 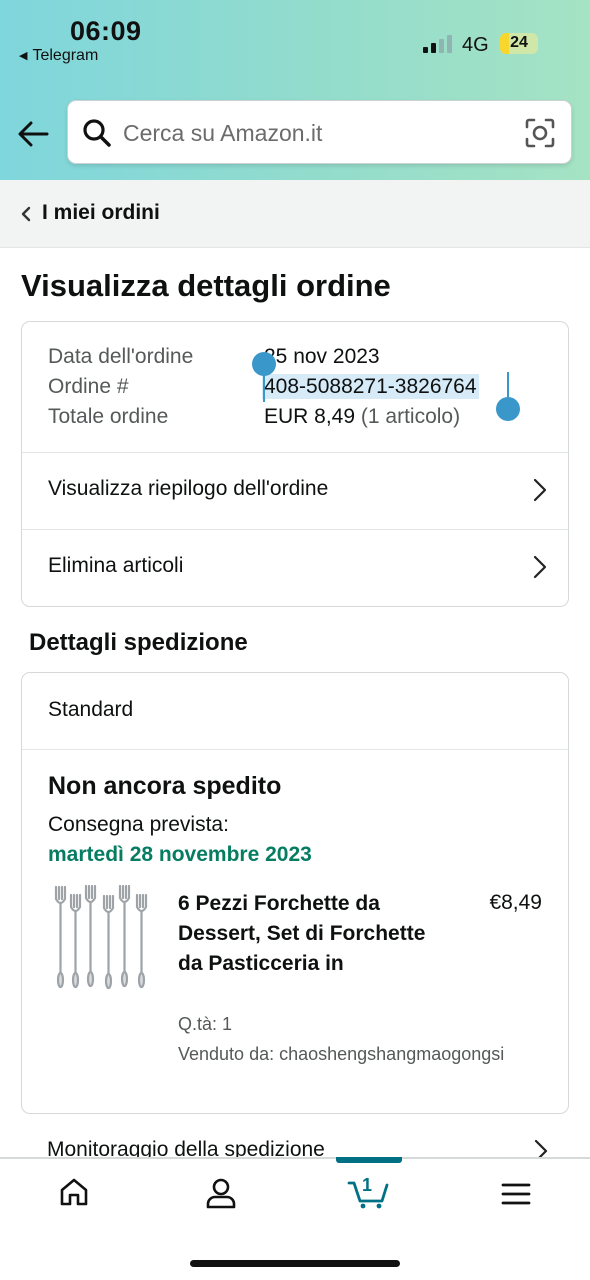 What do you see at coordinates (121, 356) in the screenshot?
I see `order-date-label: Data dell'ordine` at bounding box center [121, 356].